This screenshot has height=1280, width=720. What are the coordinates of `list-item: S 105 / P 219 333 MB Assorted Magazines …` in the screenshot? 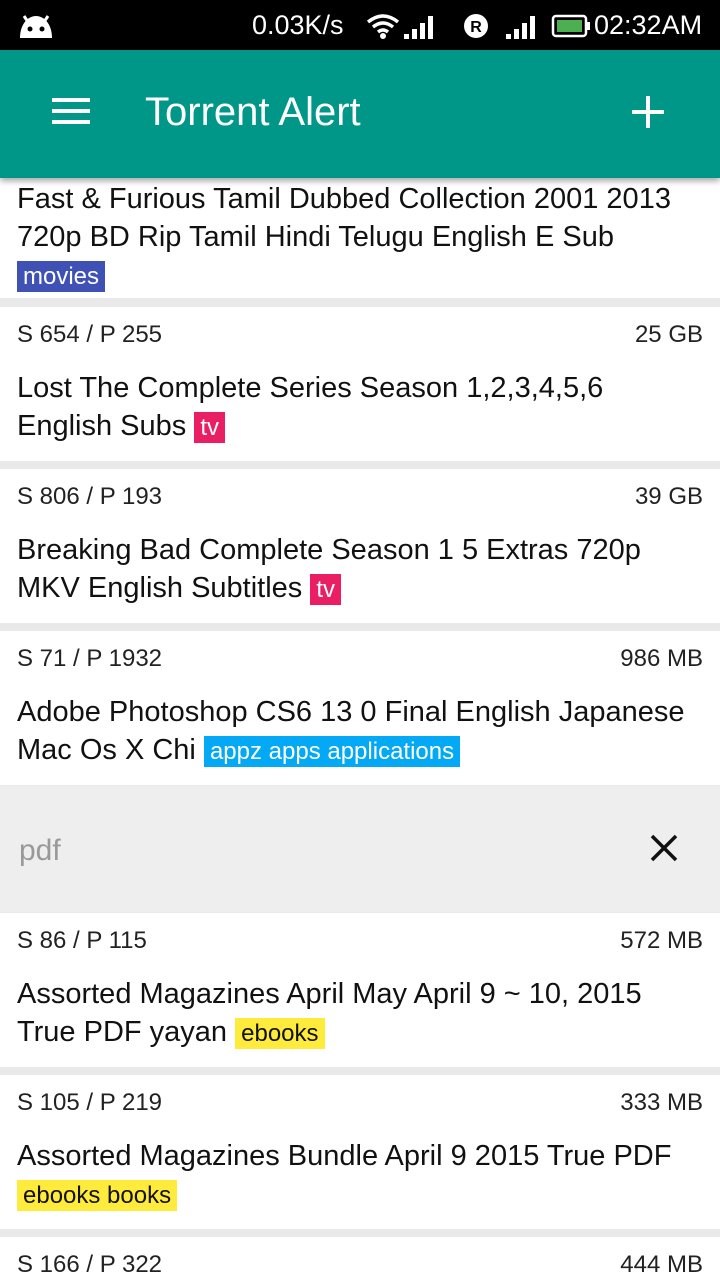 It's located at (360, 1152).